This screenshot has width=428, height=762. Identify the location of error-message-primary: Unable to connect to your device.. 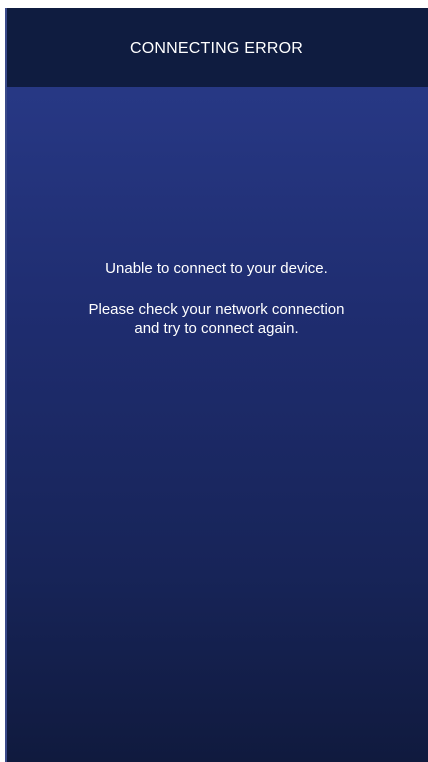
(216, 268).